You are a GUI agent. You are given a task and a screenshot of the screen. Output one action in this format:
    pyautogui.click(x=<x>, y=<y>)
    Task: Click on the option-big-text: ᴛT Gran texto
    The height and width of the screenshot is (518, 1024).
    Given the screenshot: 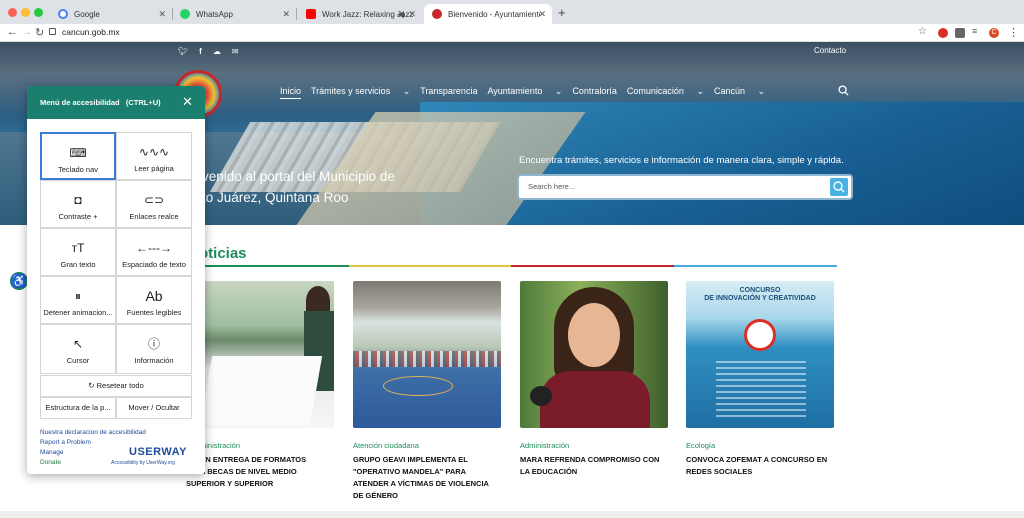 What is the action you would take?
    pyautogui.click(x=78, y=252)
    